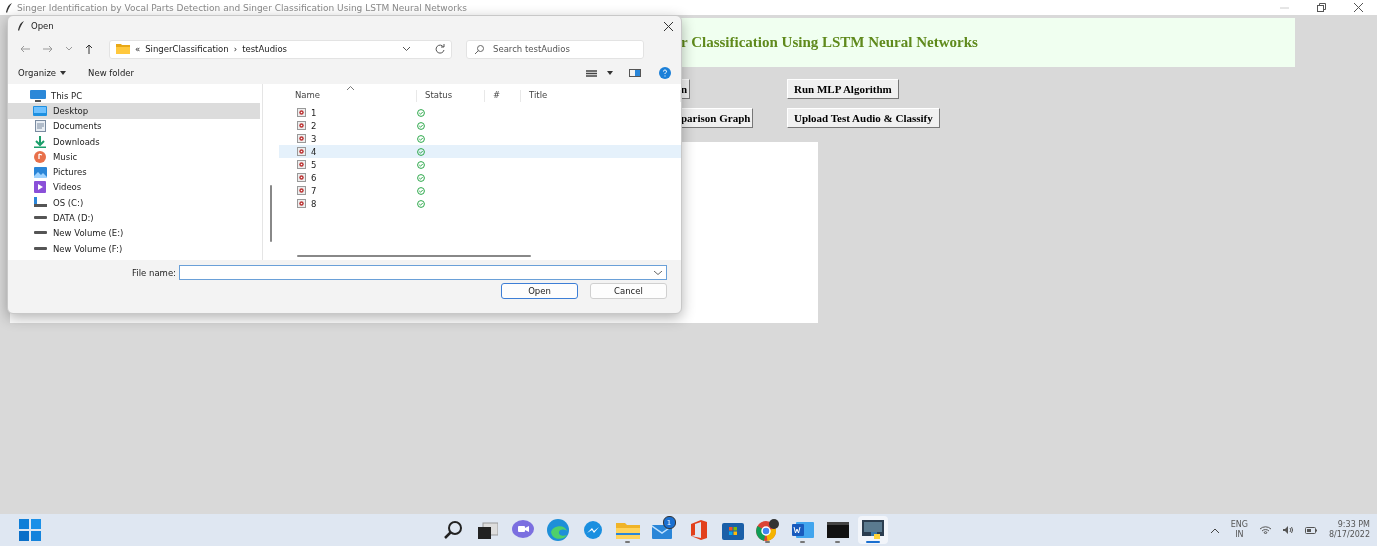 Image resolution: width=1377 pixels, height=546 pixels. Describe the element at coordinates (480, 177) in the screenshot. I see `file-row: 6` at that location.